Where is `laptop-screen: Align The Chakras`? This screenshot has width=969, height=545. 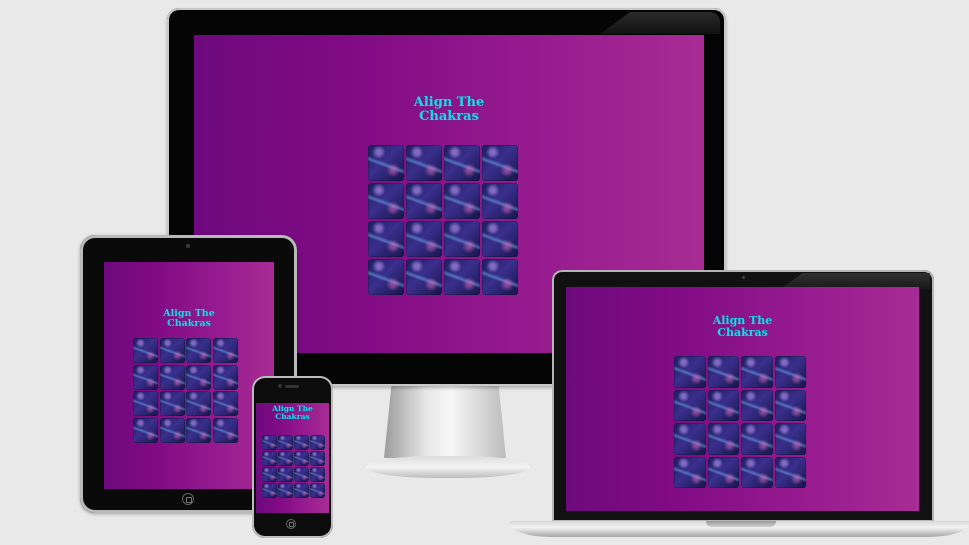
laptop-screen: Align The Chakras is located at coordinates (742, 399).